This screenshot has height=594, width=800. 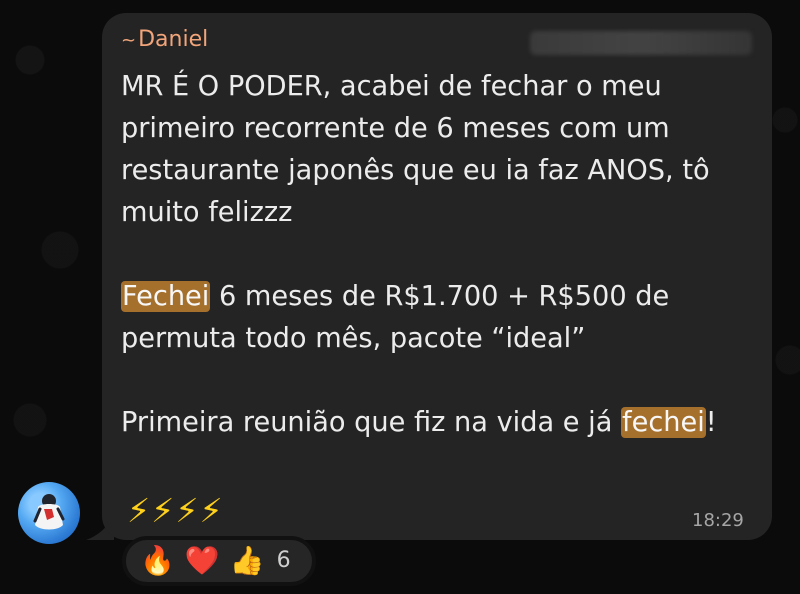 I want to click on highlighted-word-fechei: Fechei, so click(x=166, y=296).